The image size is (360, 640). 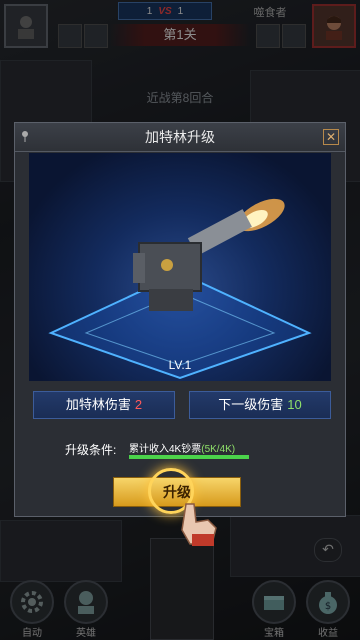 What do you see at coordinates (180, 365) in the screenshot?
I see `weapon-level: LV.1` at bounding box center [180, 365].